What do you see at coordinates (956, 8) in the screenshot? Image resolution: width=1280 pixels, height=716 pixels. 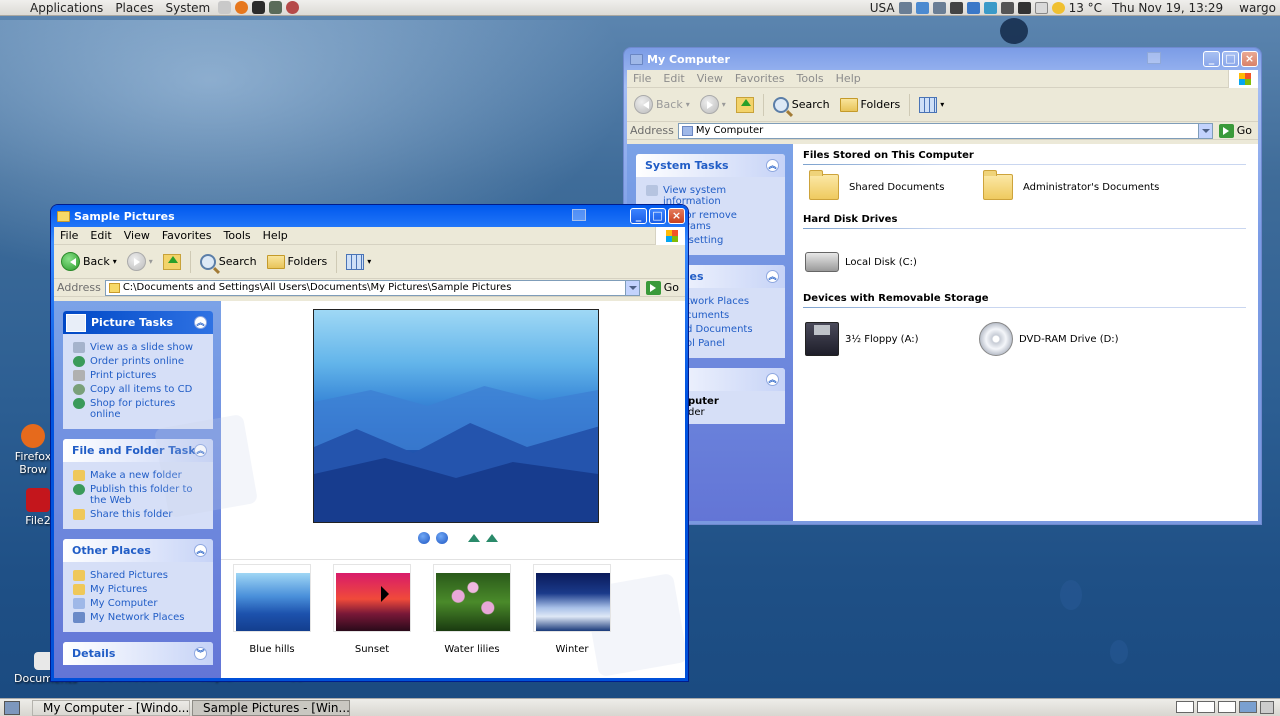 I see `tray-speaker-icon` at bounding box center [956, 8].